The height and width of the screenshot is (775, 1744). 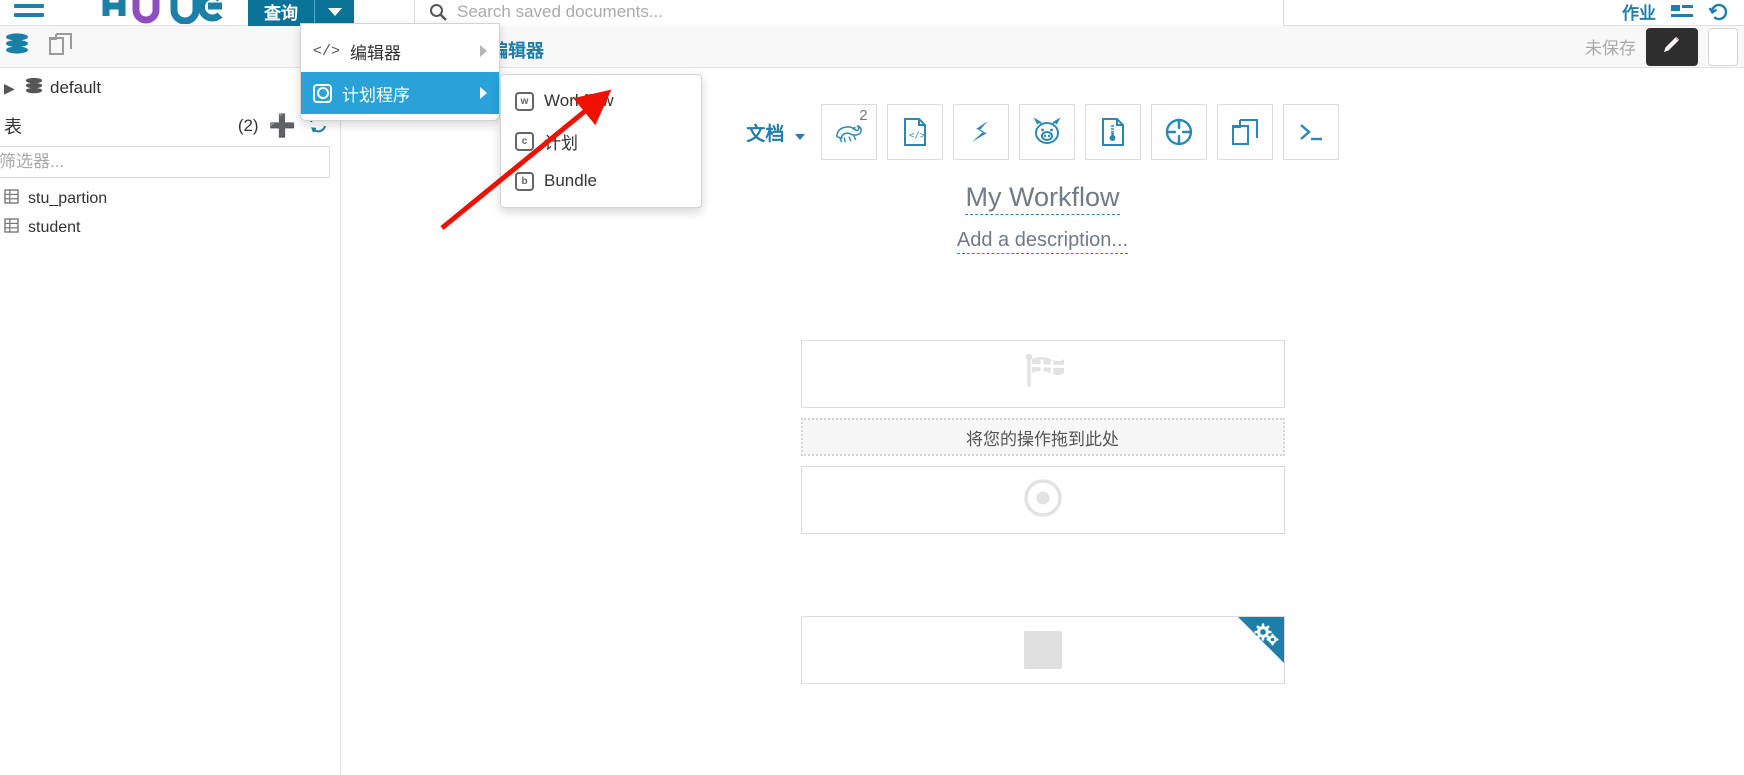 I want to click on edit-button, so click(x=1672, y=46).